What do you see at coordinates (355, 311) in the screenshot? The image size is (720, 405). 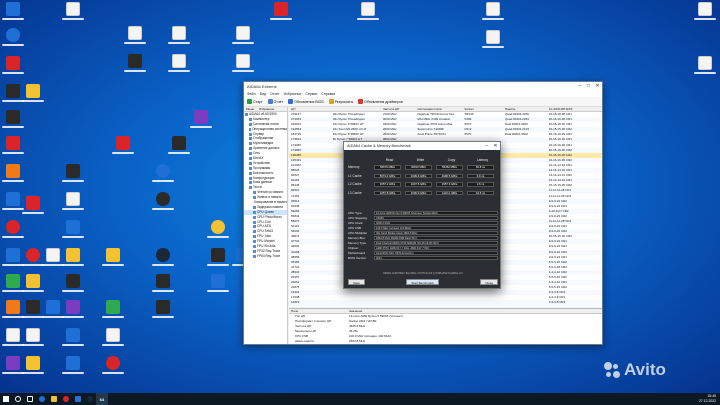 I see `details-value-header: Значение` at bounding box center [355, 311].